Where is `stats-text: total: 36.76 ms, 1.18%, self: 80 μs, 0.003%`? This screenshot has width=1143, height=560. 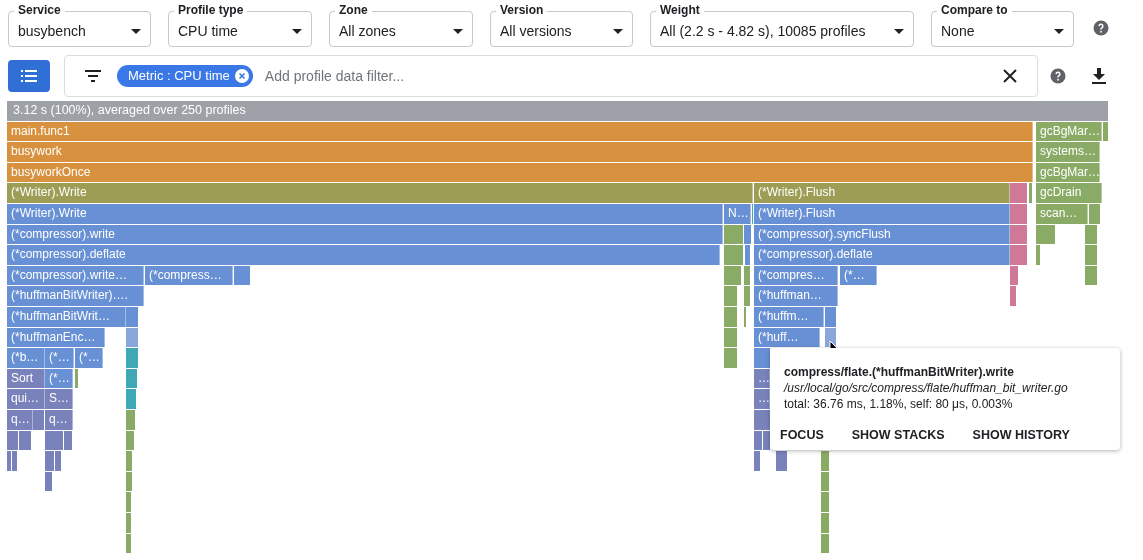 stats-text: total: 36.76 ms, 1.18%, self: 80 μs, 0.003% is located at coordinates (899, 404).